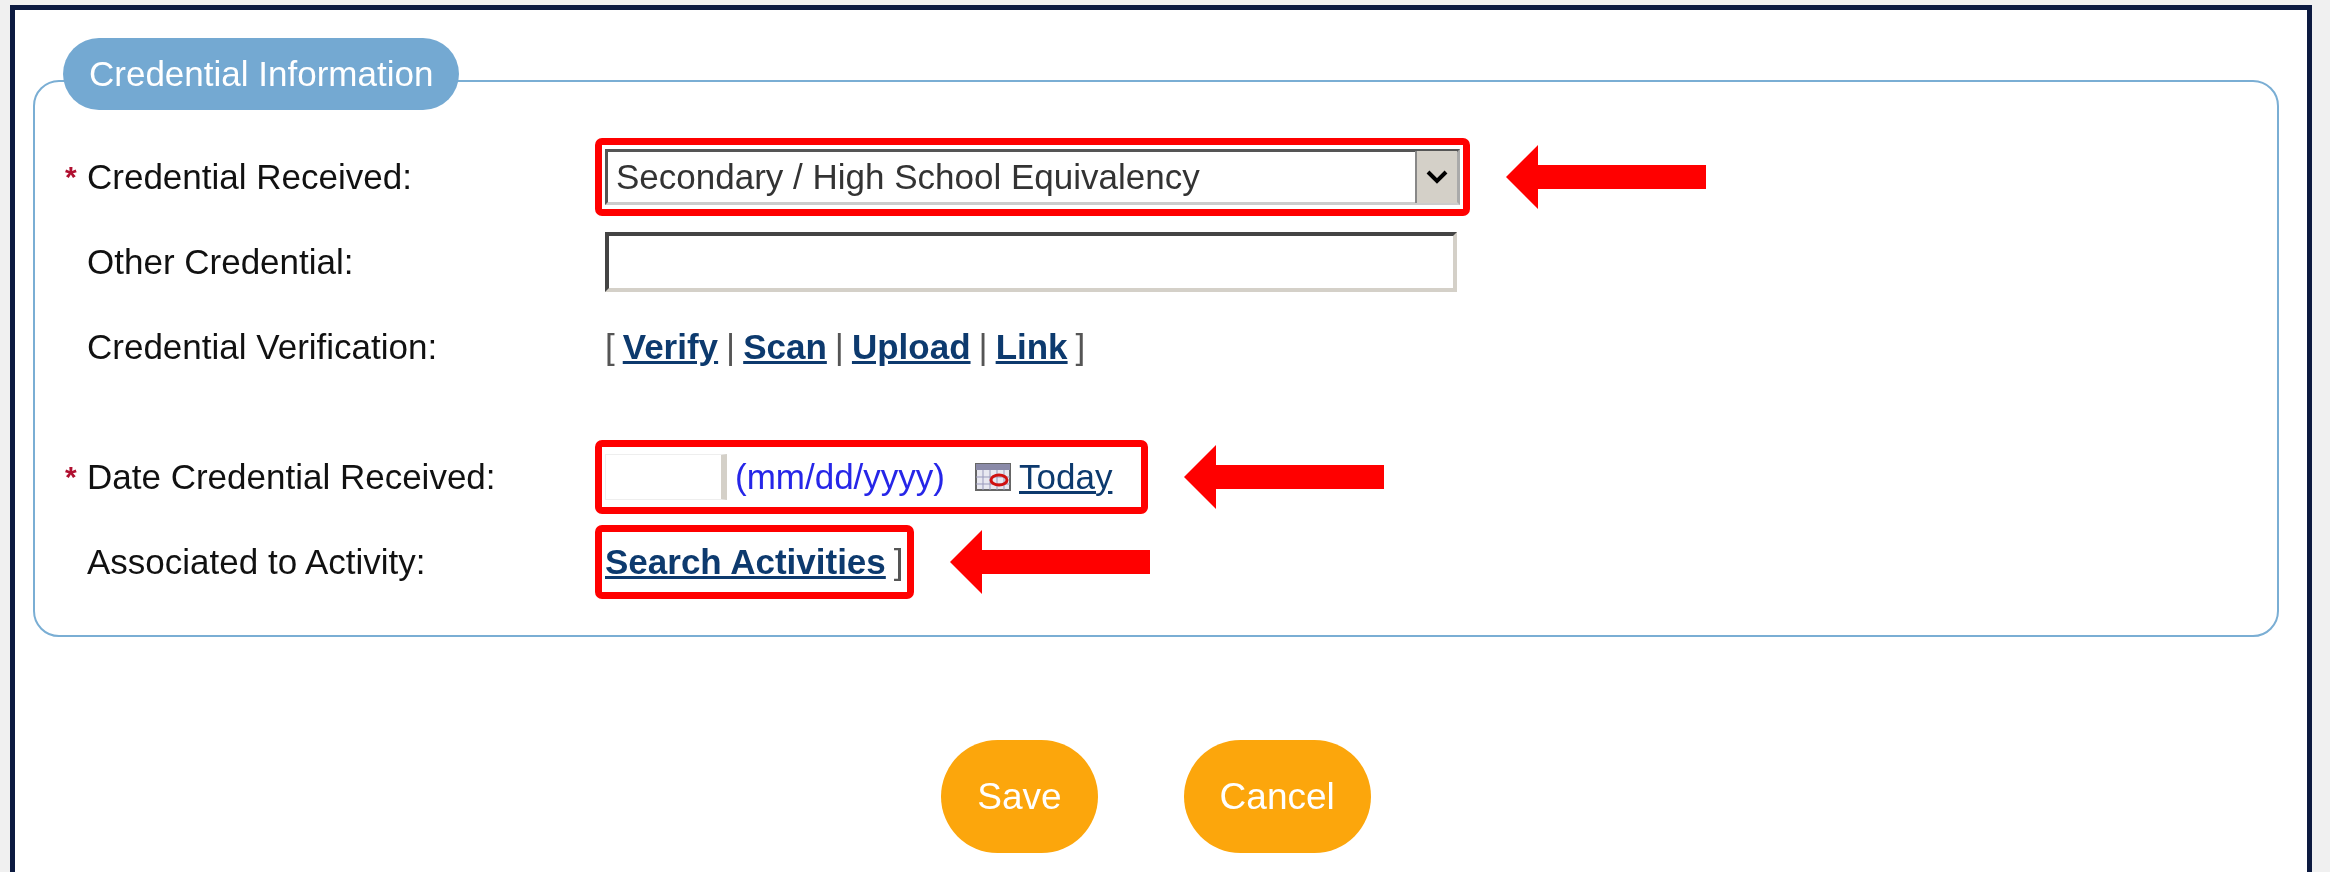  What do you see at coordinates (1436, 176) in the screenshot?
I see `chevron-down-icon` at bounding box center [1436, 176].